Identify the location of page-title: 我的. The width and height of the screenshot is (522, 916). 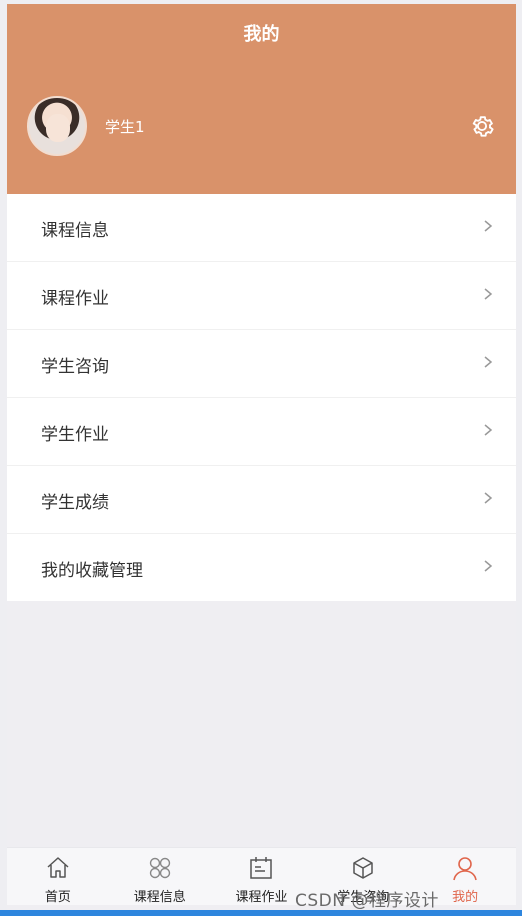
(261, 34).